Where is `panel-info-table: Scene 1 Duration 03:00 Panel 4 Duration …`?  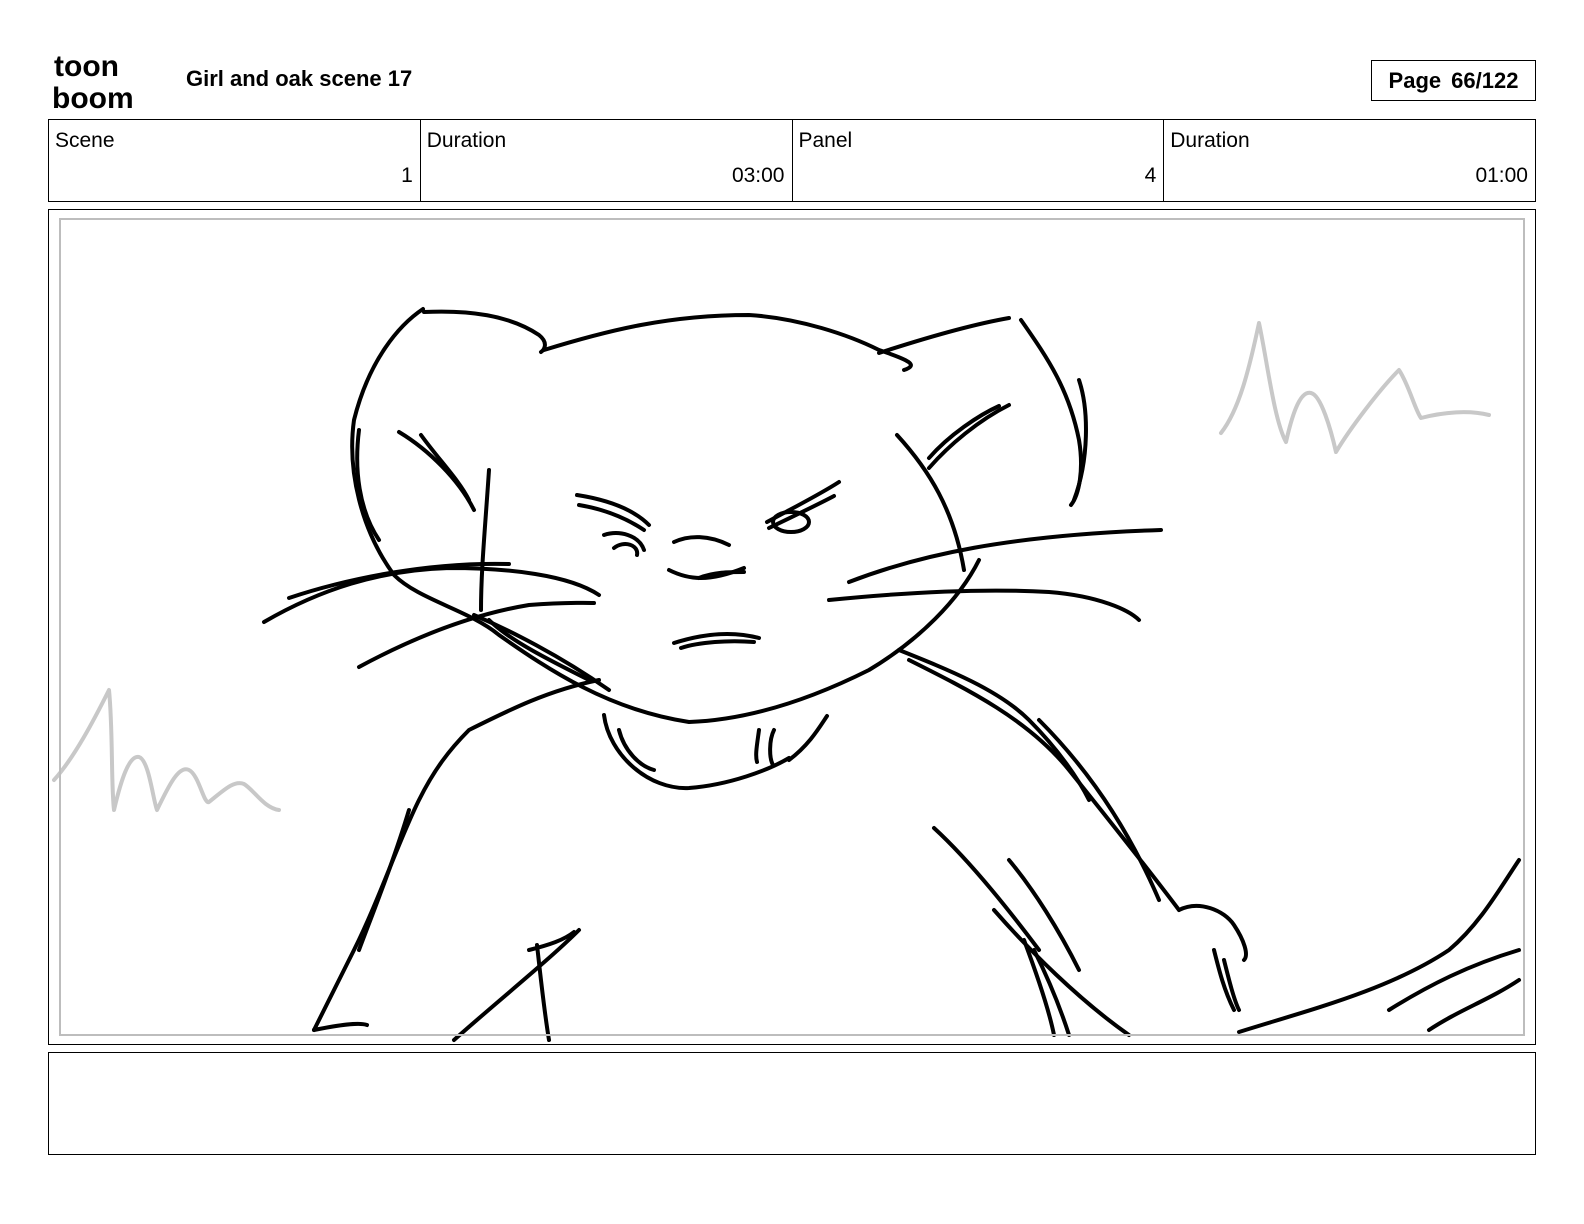
panel-info-table: Scene 1 Duration 03:00 Panel 4 Duration … is located at coordinates (792, 160).